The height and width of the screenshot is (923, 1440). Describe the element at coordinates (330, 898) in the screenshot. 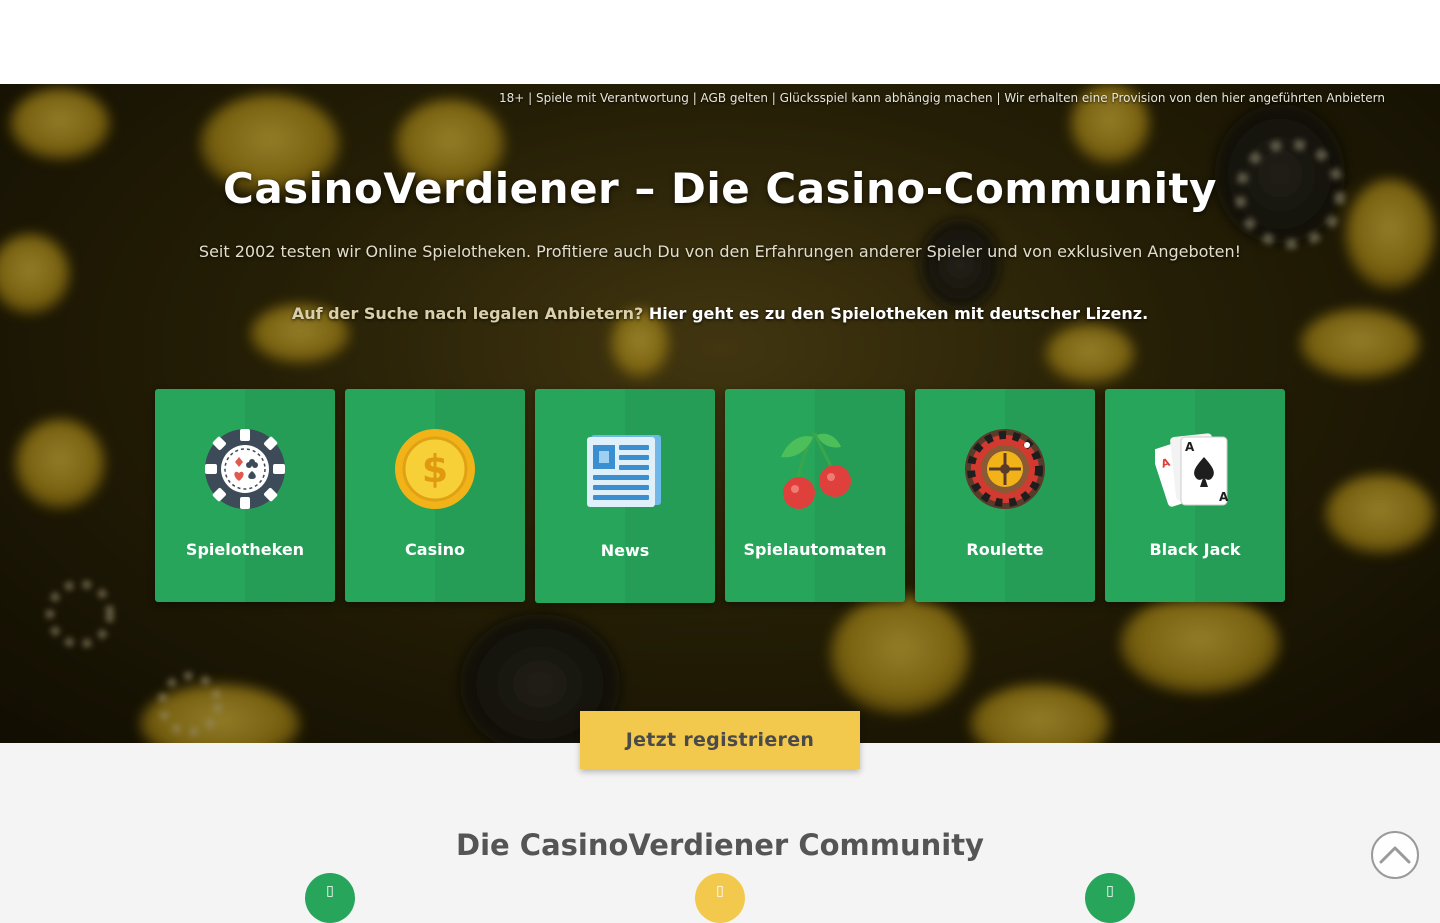

I see `feature-icon-1: ▯` at that location.